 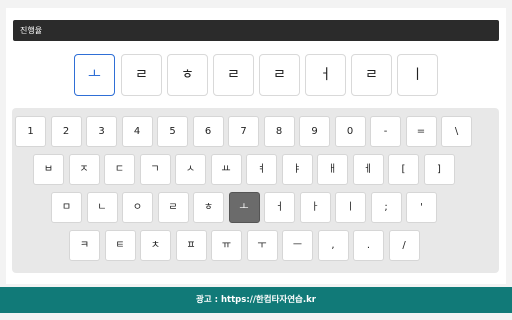 I want to click on keyboard-key: ㄹ, so click(x=173, y=207).